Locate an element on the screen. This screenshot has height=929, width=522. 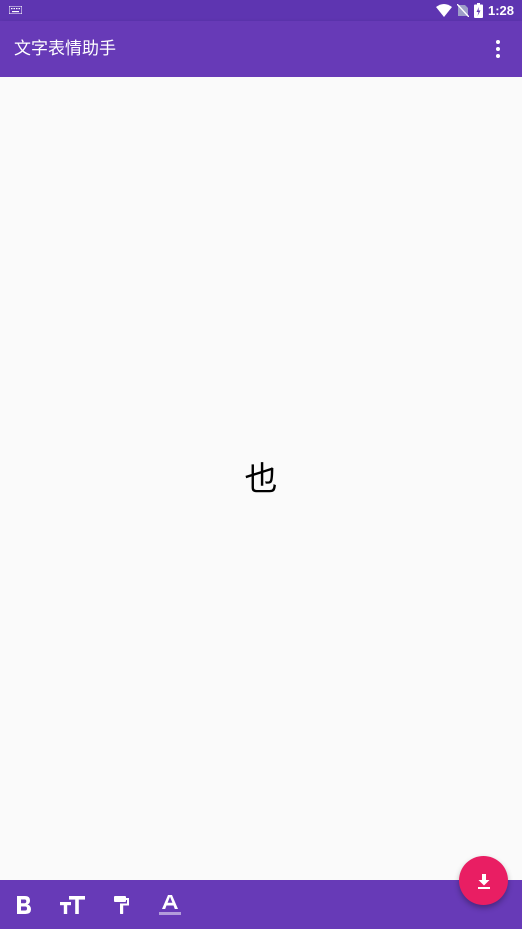
format-bold-button is located at coordinates (24, 904).